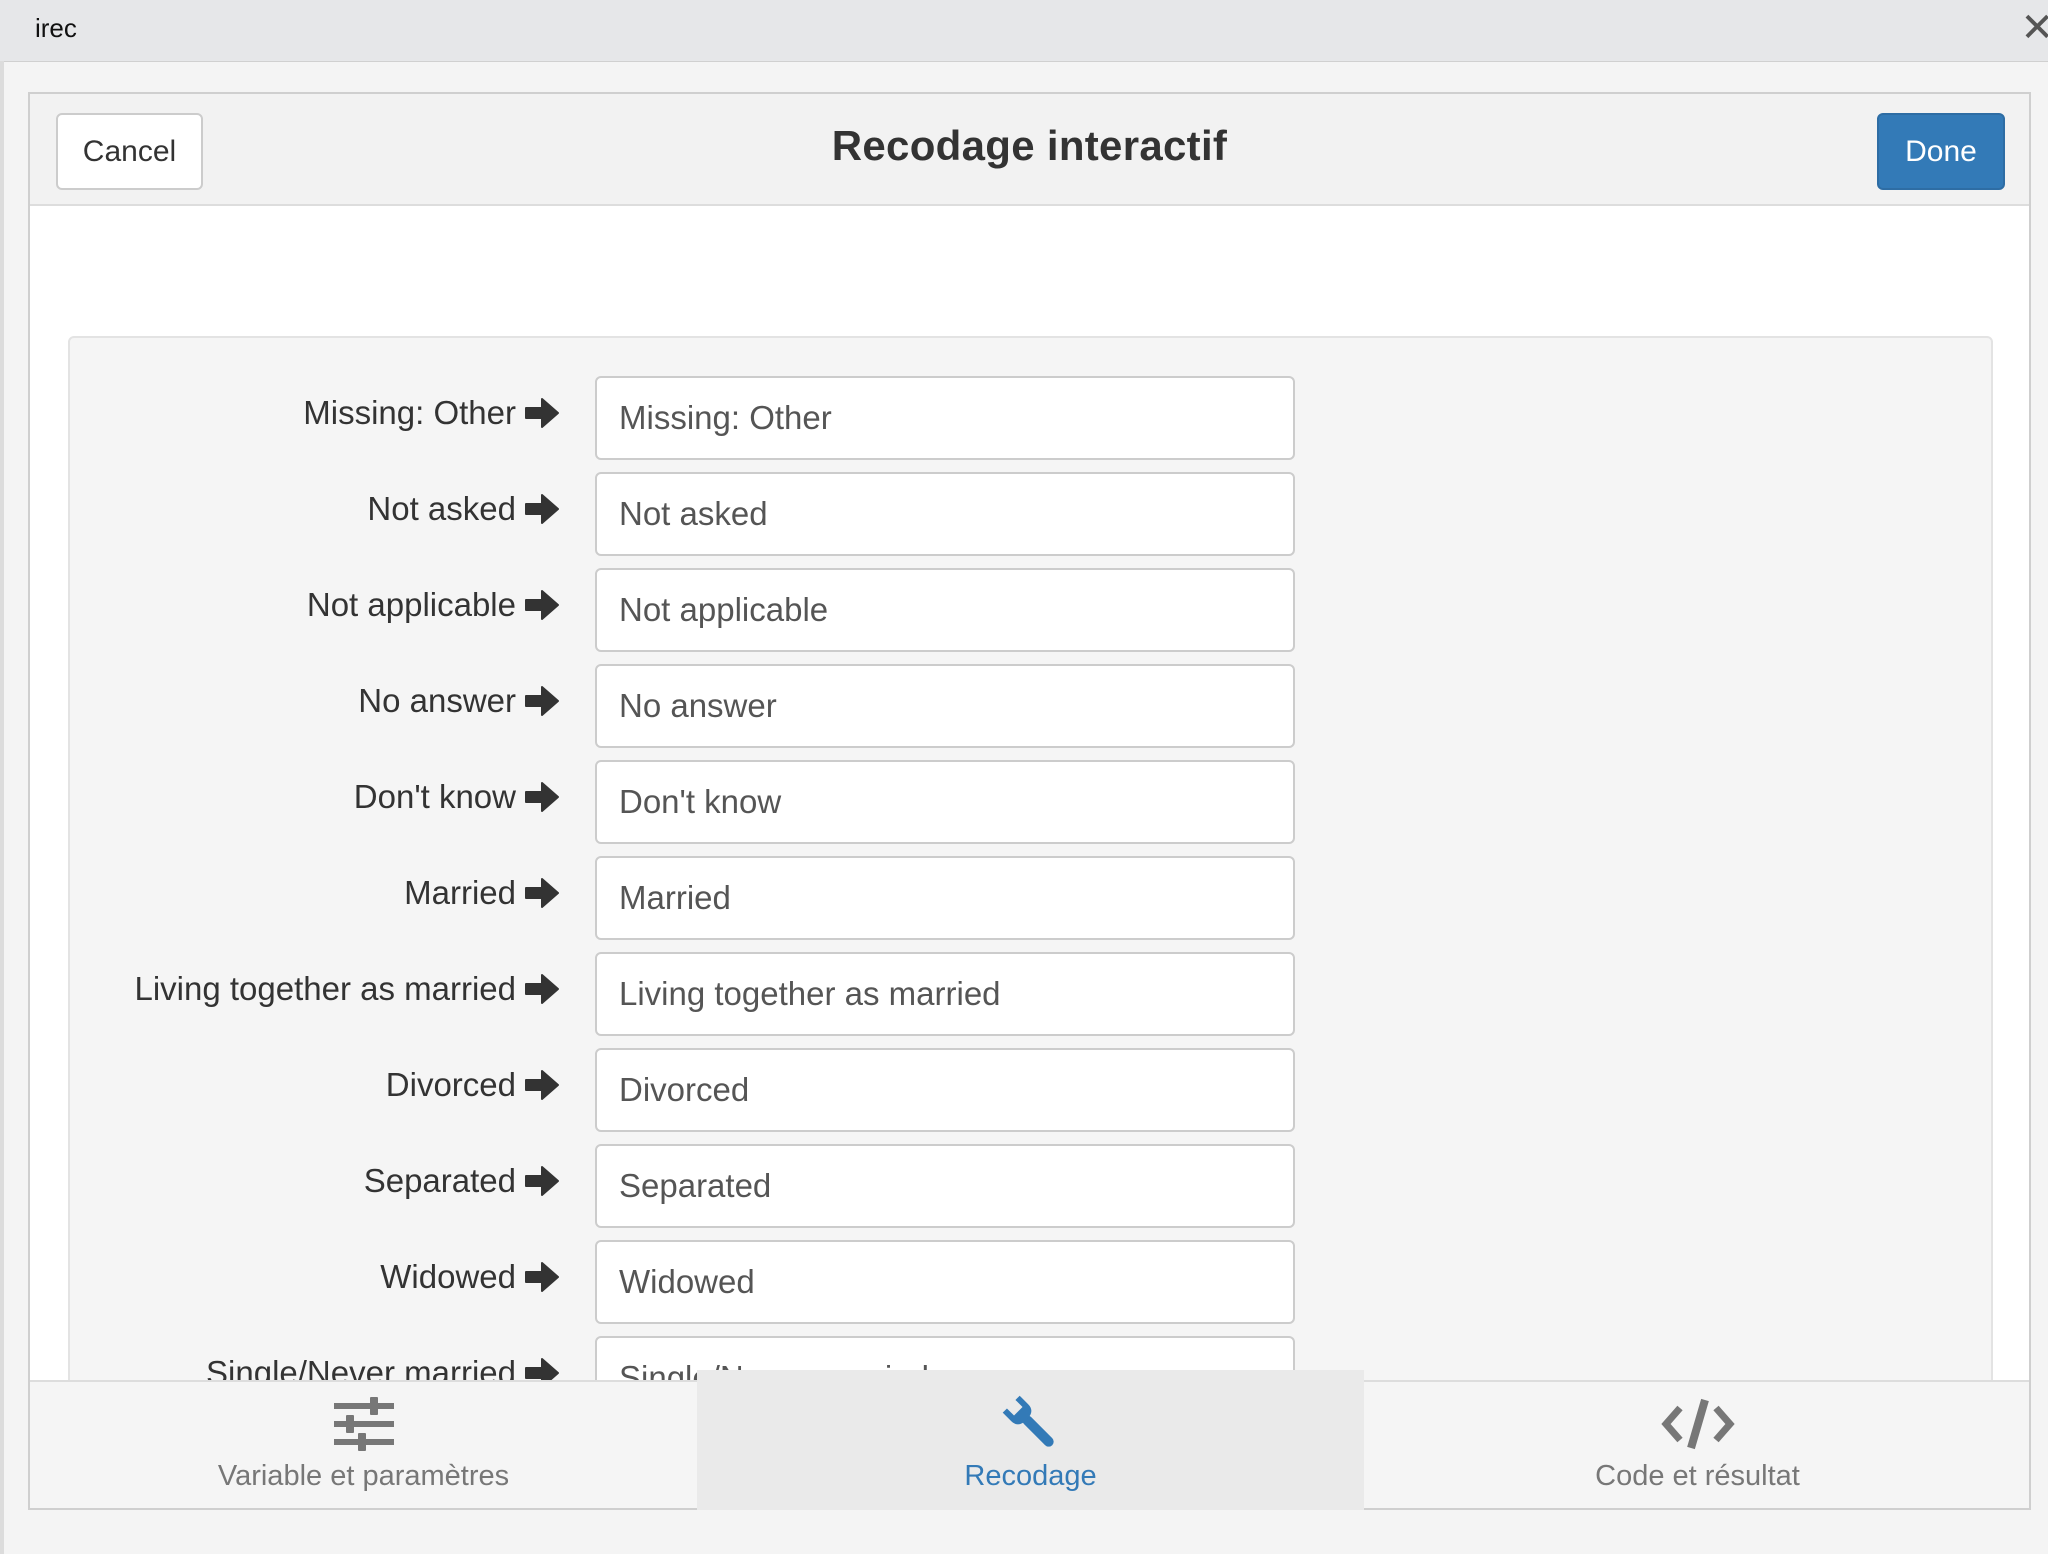 Image resolution: width=2048 pixels, height=1554 pixels. I want to click on recode-row-label: Don't know, so click(457, 797).